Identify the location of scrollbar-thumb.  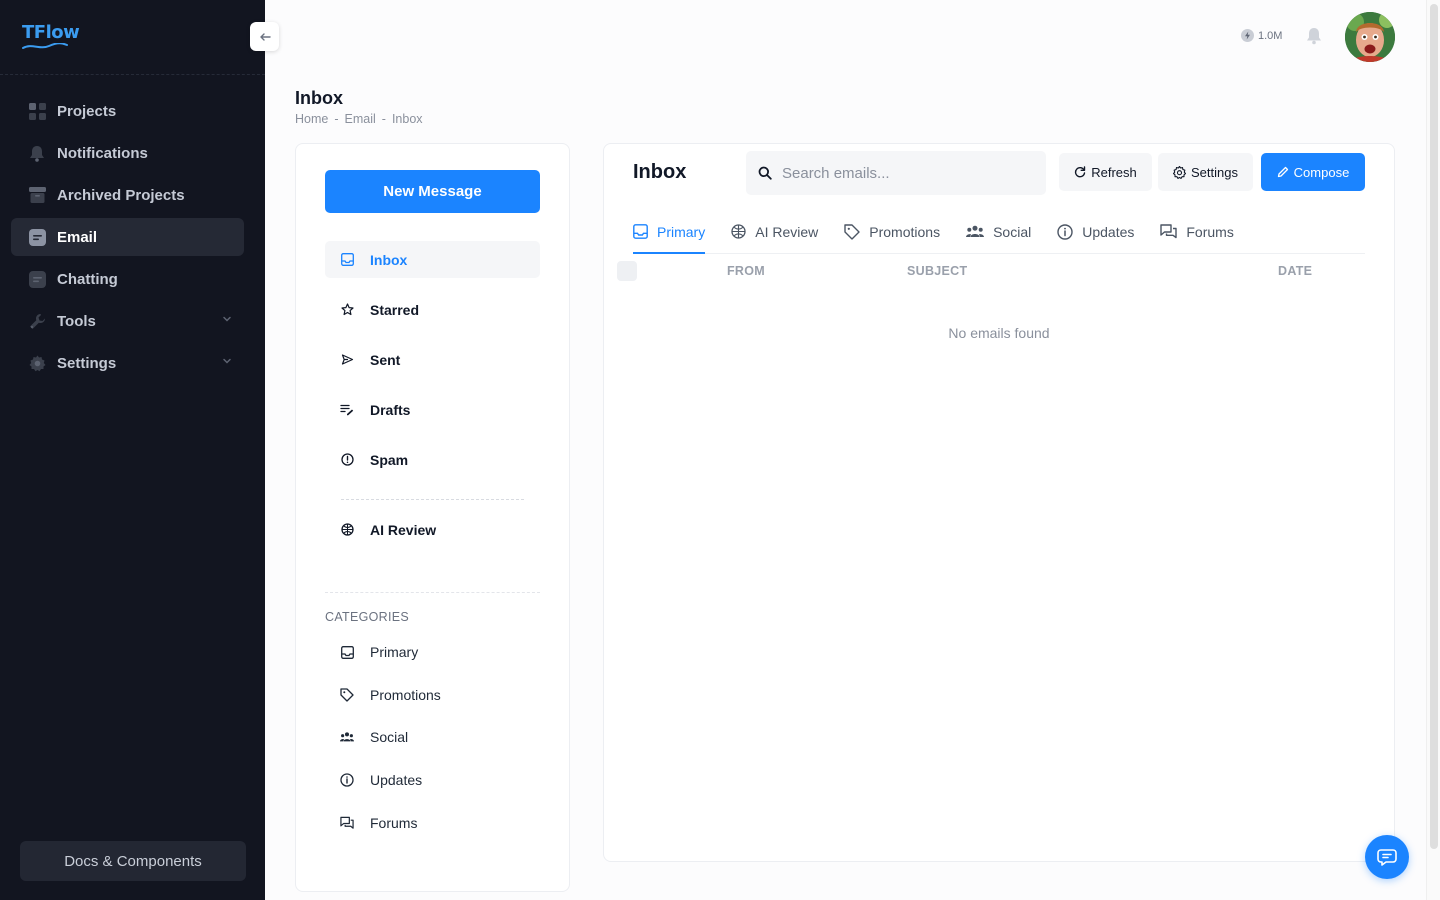
(1434, 426).